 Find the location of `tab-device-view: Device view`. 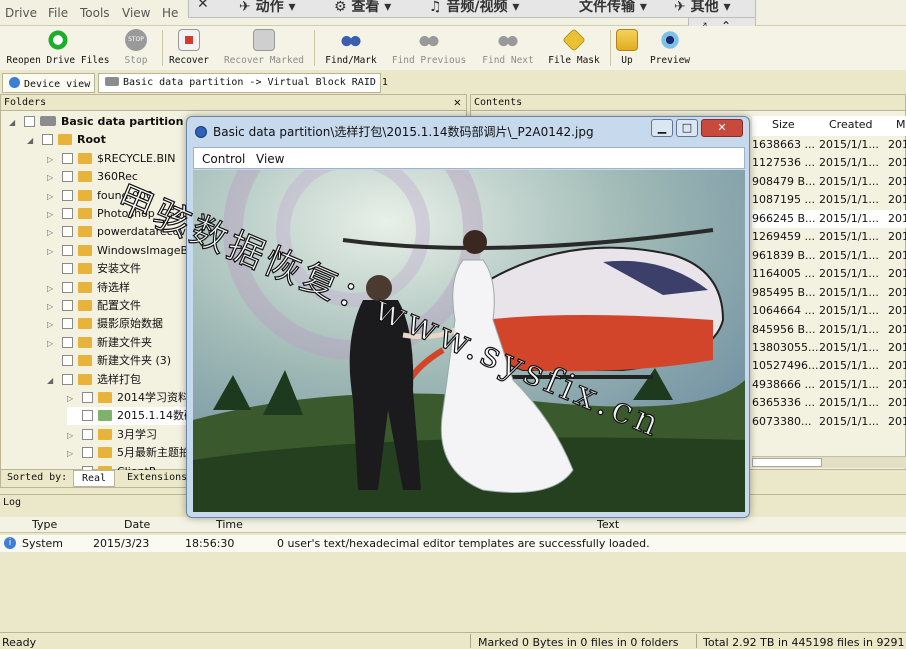

tab-device-view: Device view is located at coordinates (48, 83).